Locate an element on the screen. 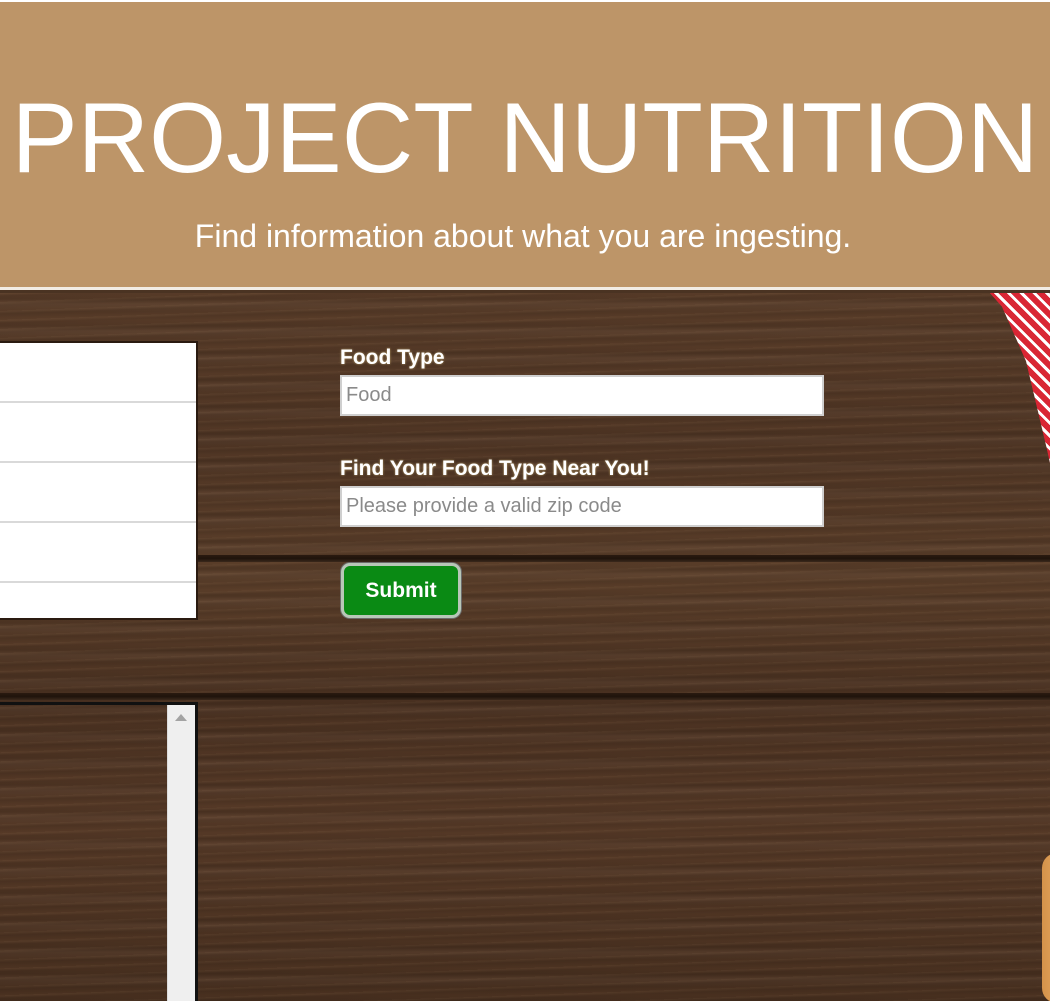  submit-button: Submit is located at coordinates (401, 590).